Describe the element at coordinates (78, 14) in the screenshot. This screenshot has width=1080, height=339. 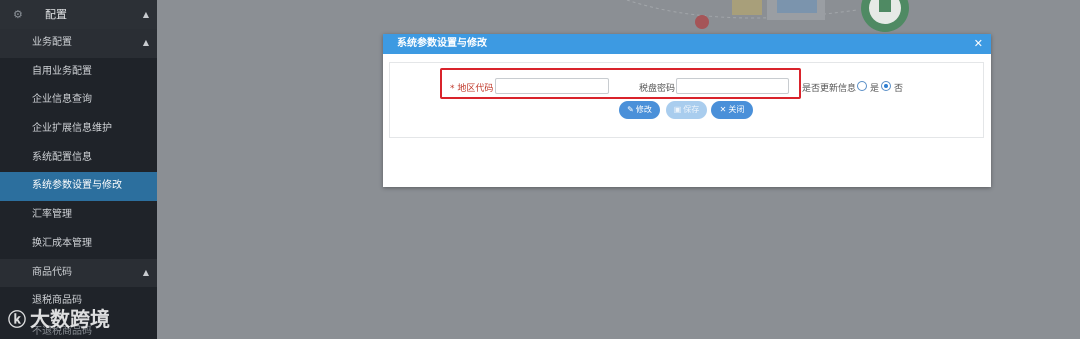
I see `sidebar-menu-config: ⚙ 配置 ▲` at that location.